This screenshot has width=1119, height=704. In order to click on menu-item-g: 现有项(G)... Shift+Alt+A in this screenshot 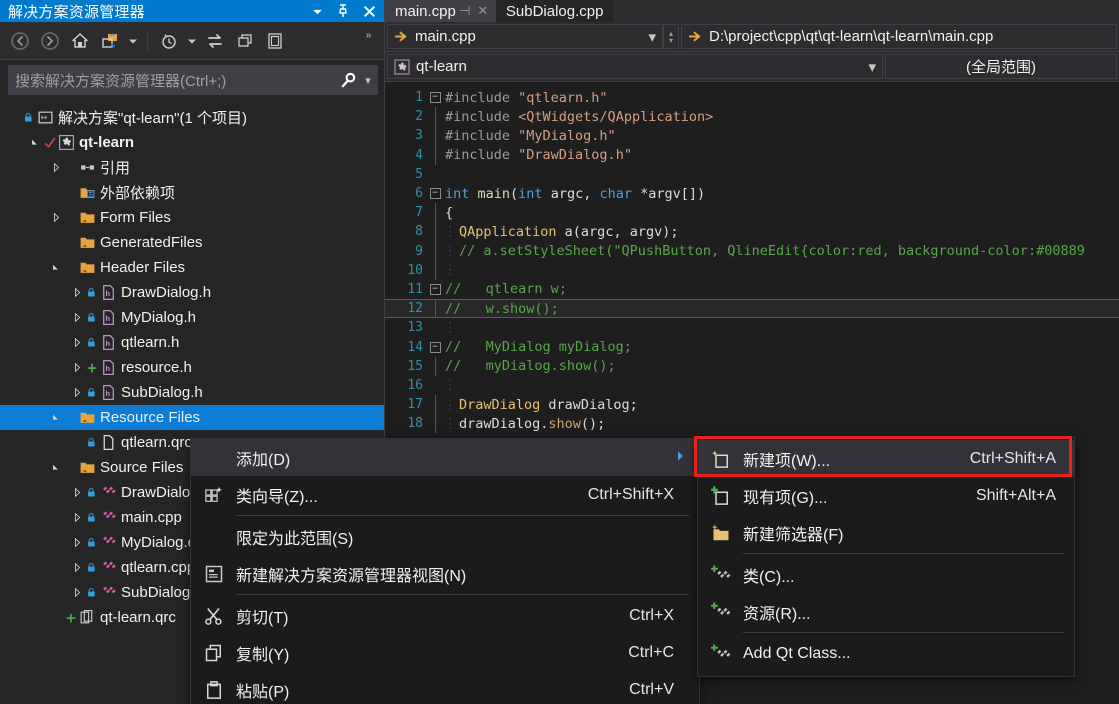, I will do `click(886, 495)`.